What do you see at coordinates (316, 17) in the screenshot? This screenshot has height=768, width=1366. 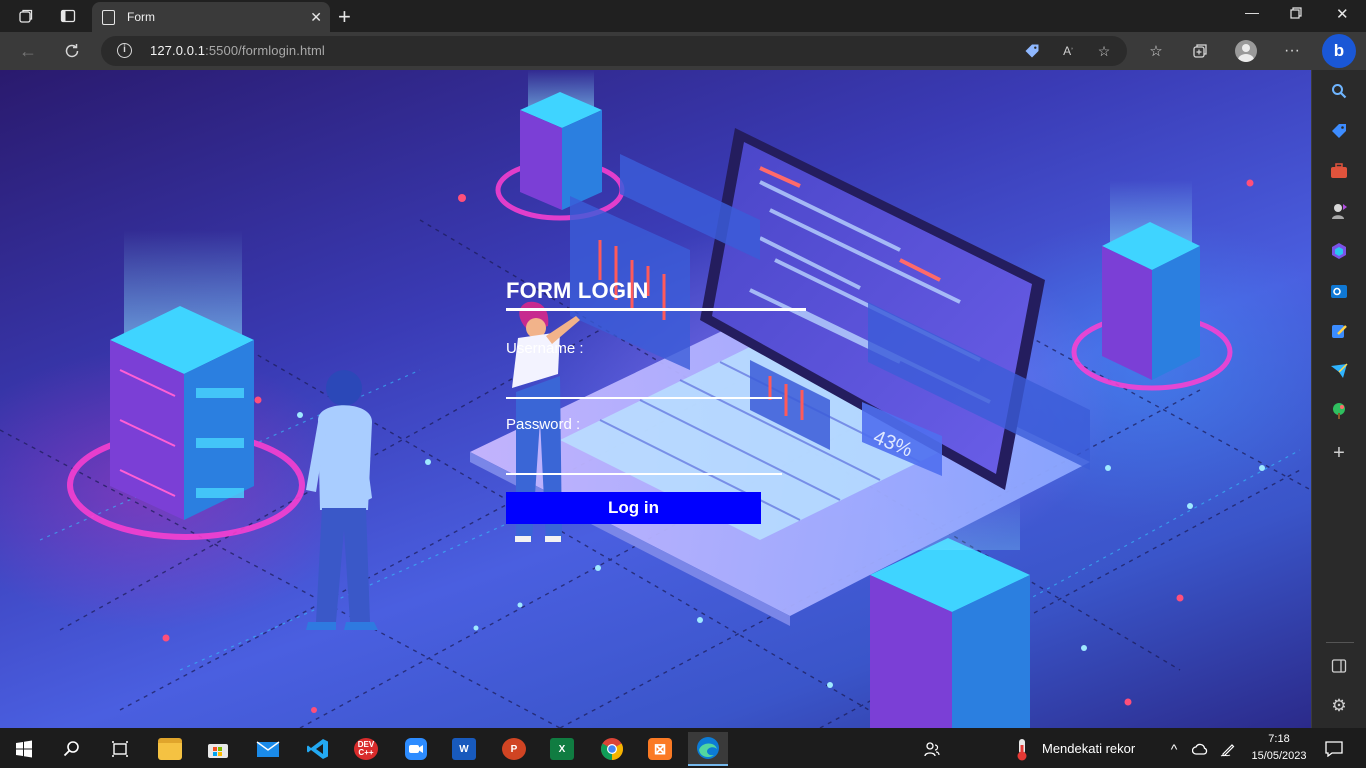 I see `tab-close-icon: ✕` at bounding box center [316, 17].